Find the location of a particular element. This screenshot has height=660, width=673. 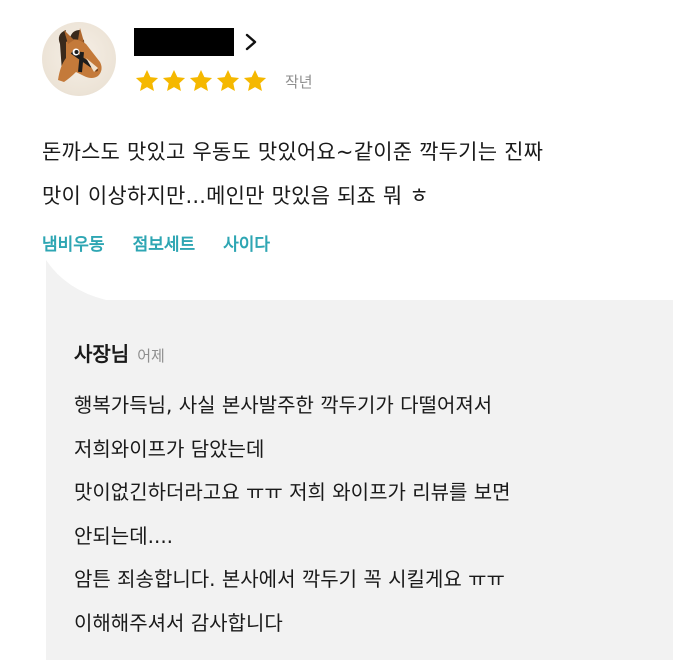

review-date: 작년 is located at coordinates (299, 81).